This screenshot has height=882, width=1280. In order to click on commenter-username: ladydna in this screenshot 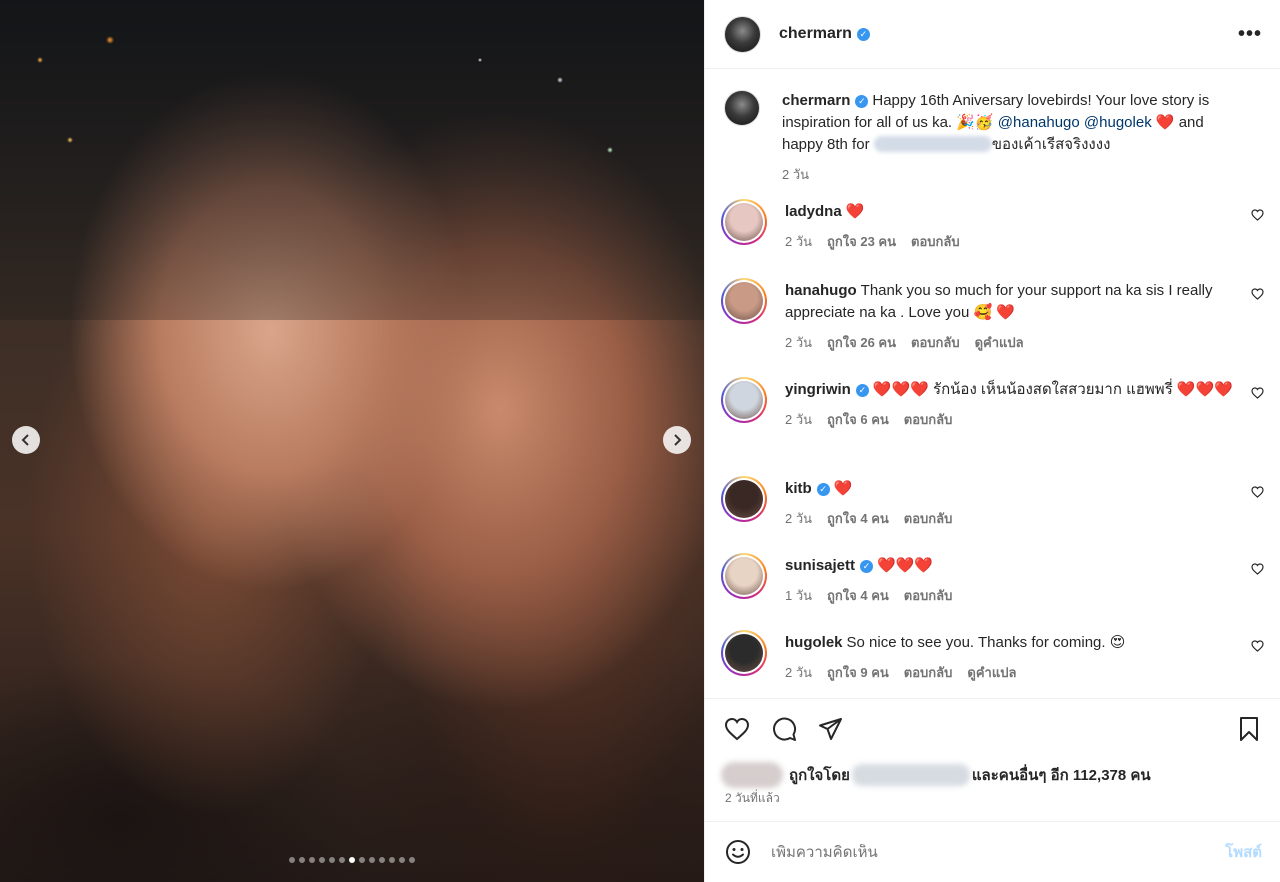, I will do `click(813, 211)`.